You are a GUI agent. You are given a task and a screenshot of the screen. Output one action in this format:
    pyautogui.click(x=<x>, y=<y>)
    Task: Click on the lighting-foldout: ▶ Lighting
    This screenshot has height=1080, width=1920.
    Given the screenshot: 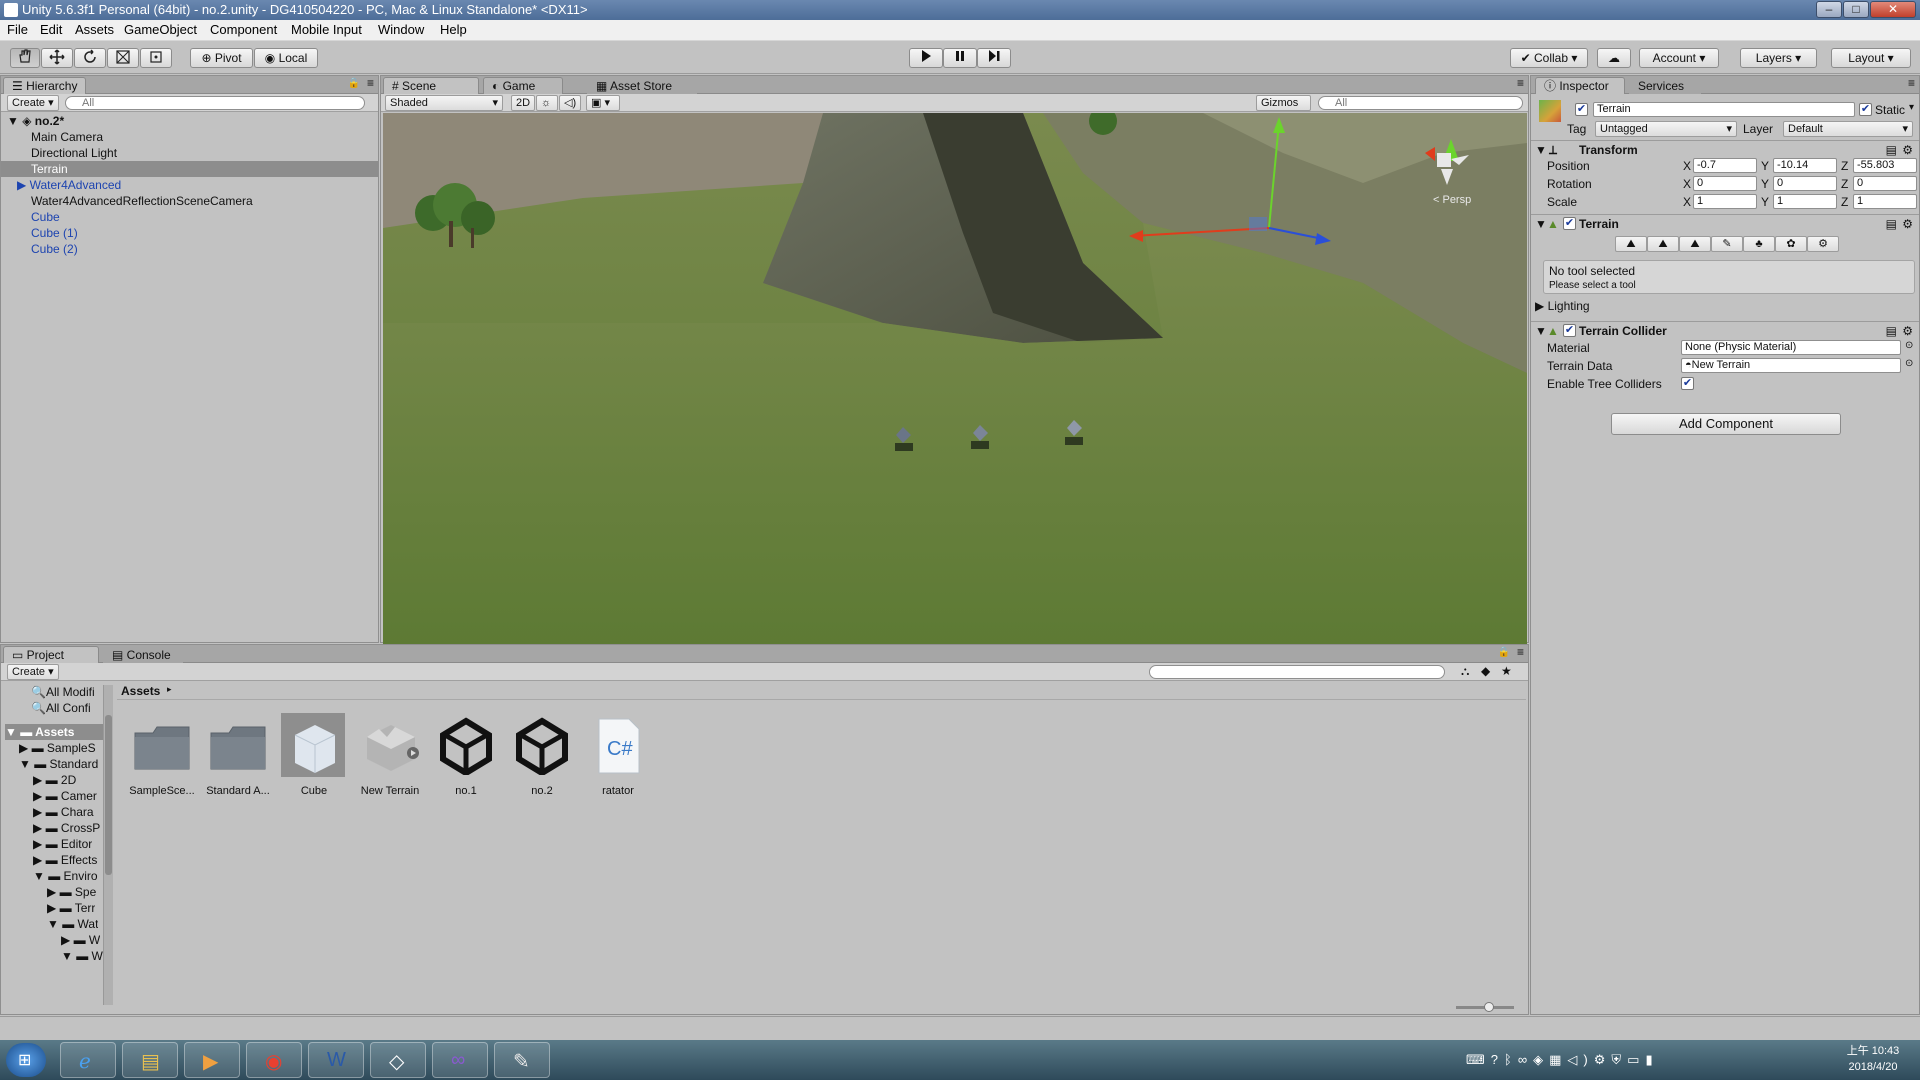 What is the action you would take?
    pyautogui.click(x=1562, y=306)
    